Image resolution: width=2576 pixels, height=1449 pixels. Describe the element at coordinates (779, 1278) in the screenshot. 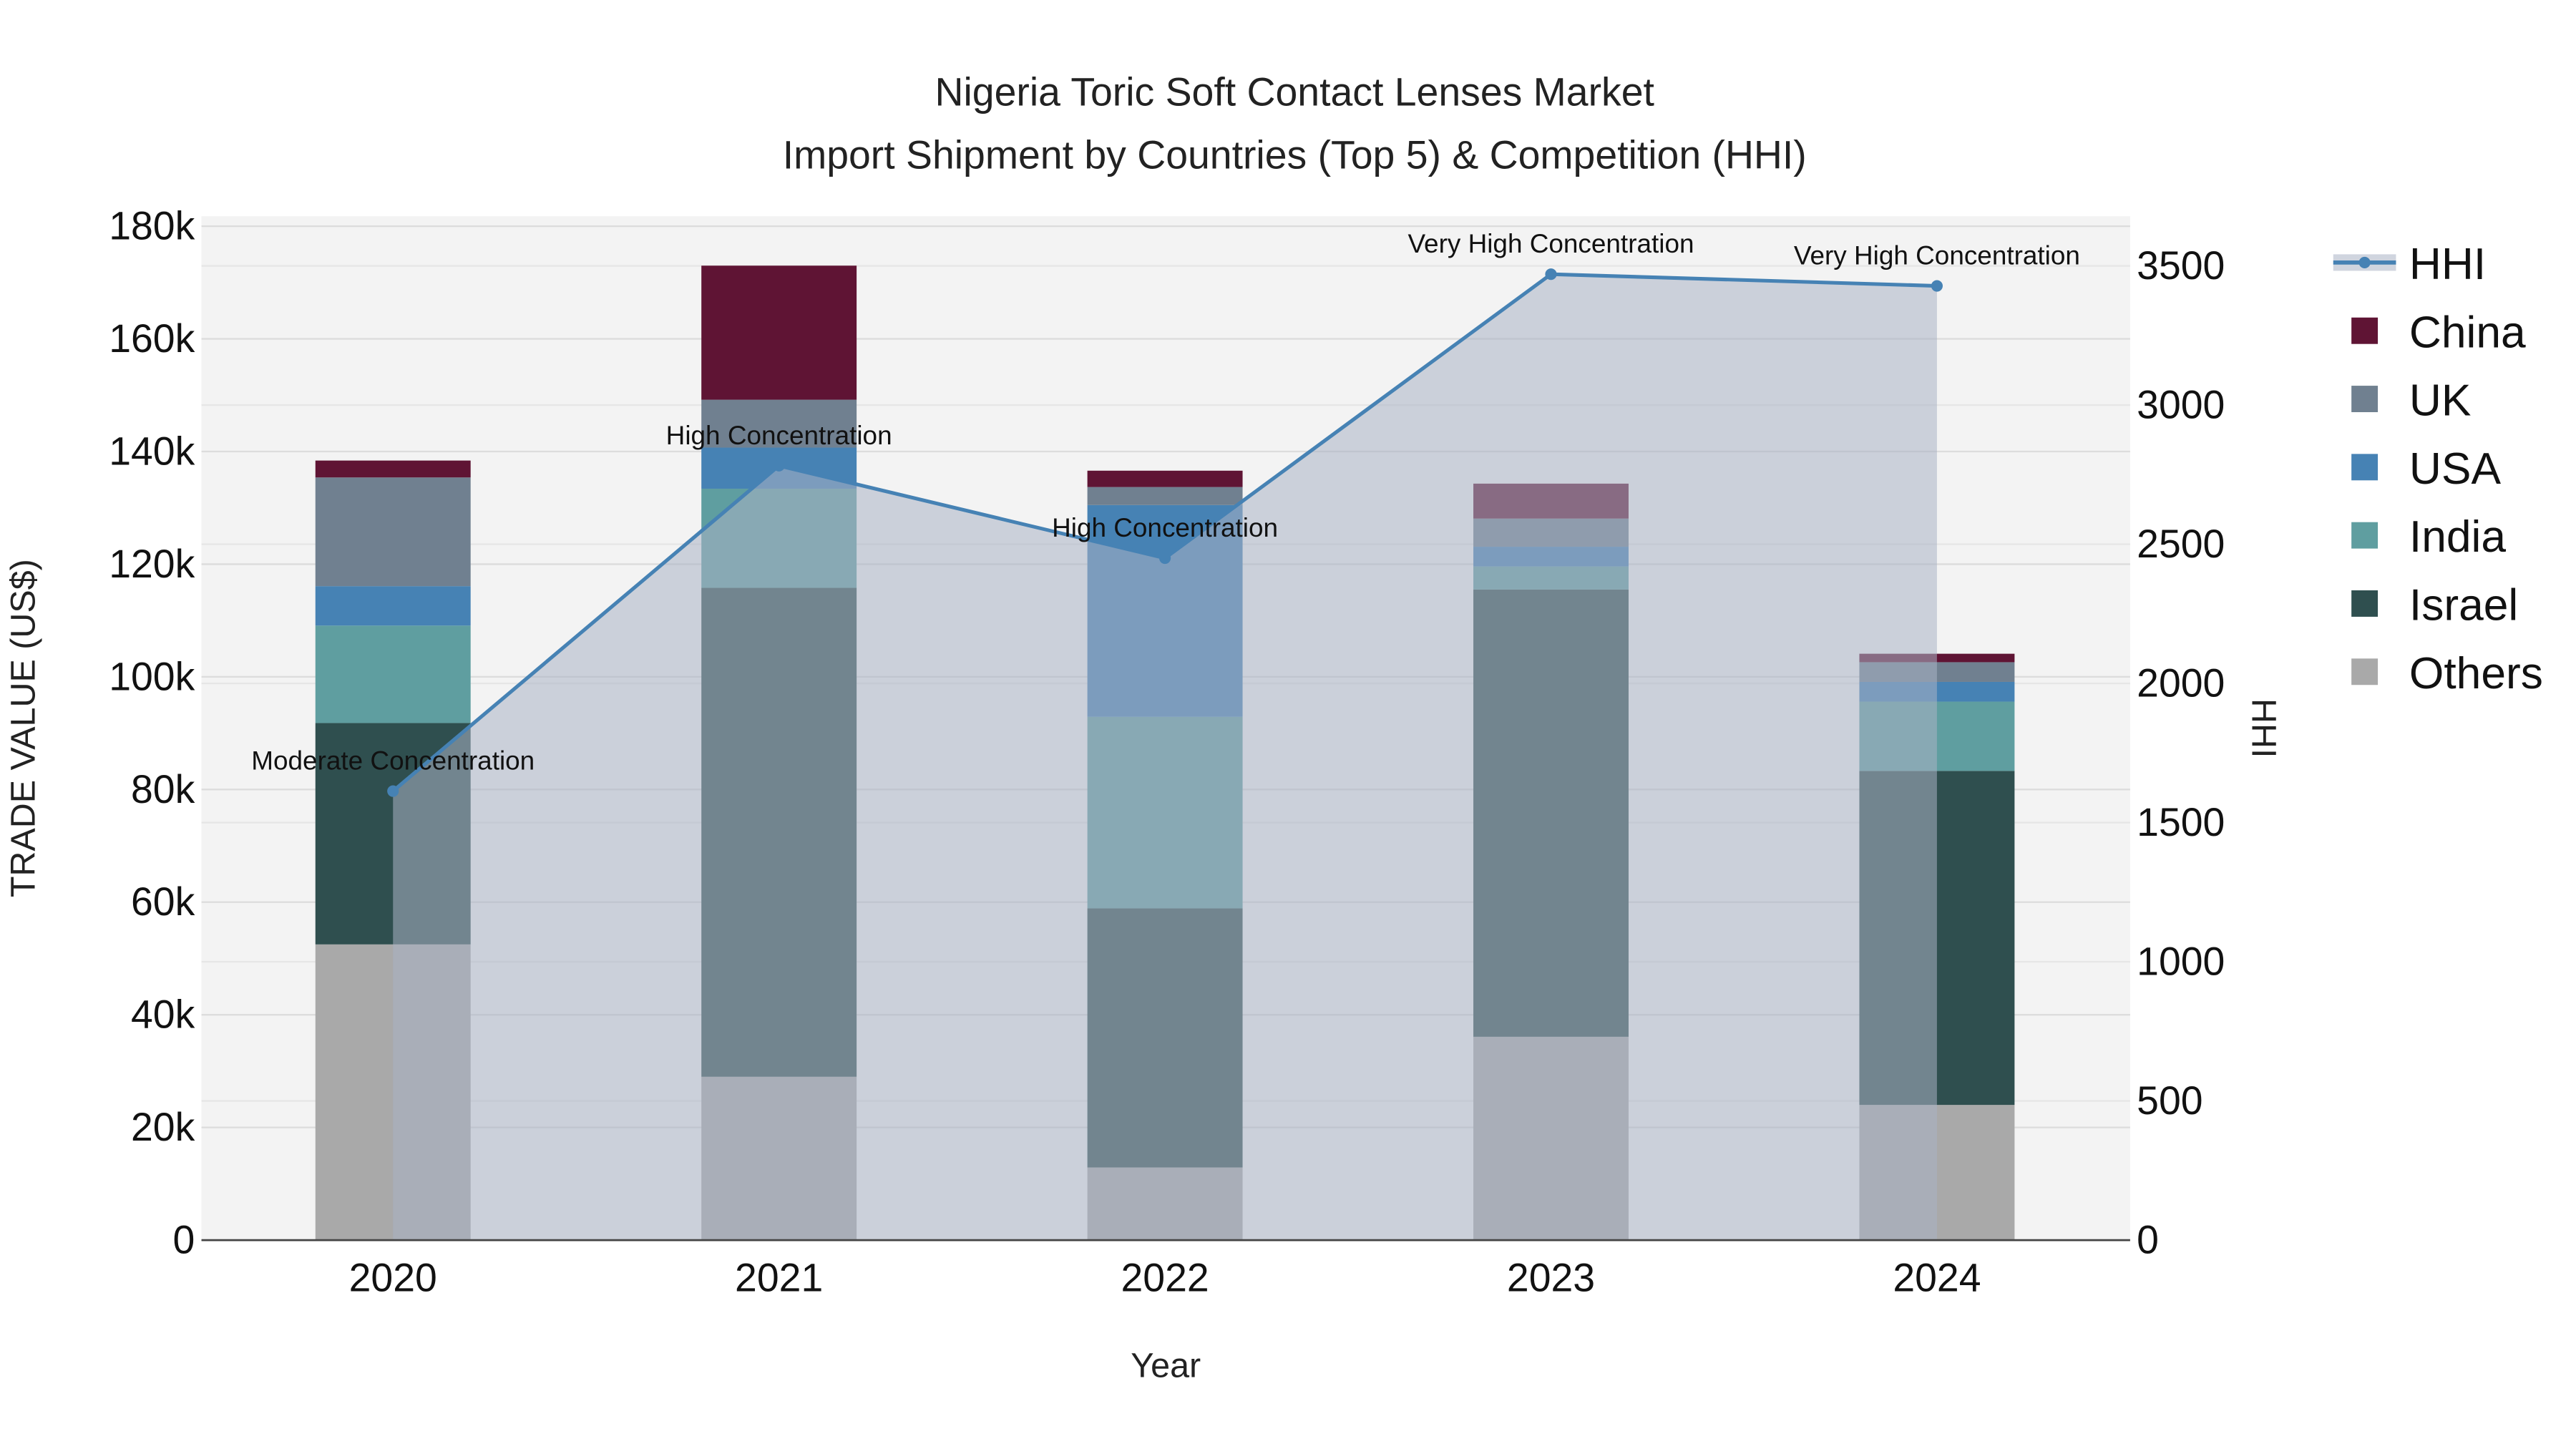

I see `x-tick-label: 2021` at that location.